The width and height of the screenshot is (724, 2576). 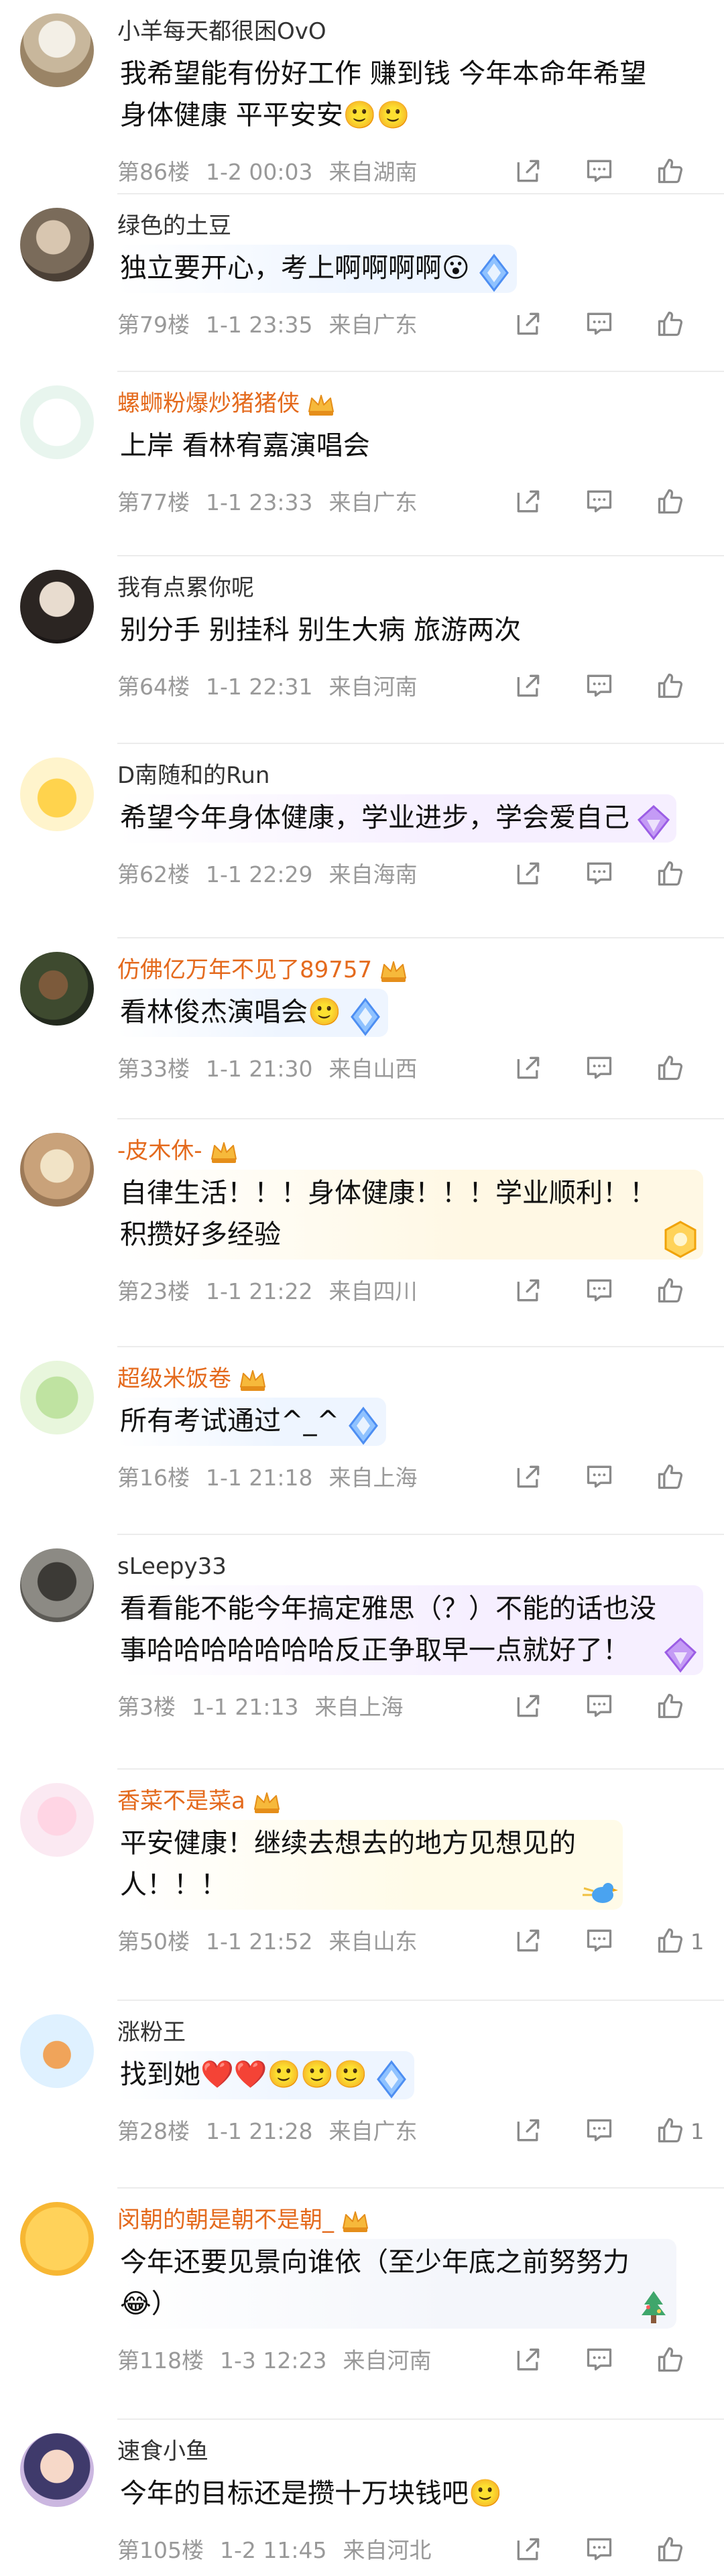 What do you see at coordinates (160, 2550) in the screenshot?
I see `floor-label: 第105楼` at bounding box center [160, 2550].